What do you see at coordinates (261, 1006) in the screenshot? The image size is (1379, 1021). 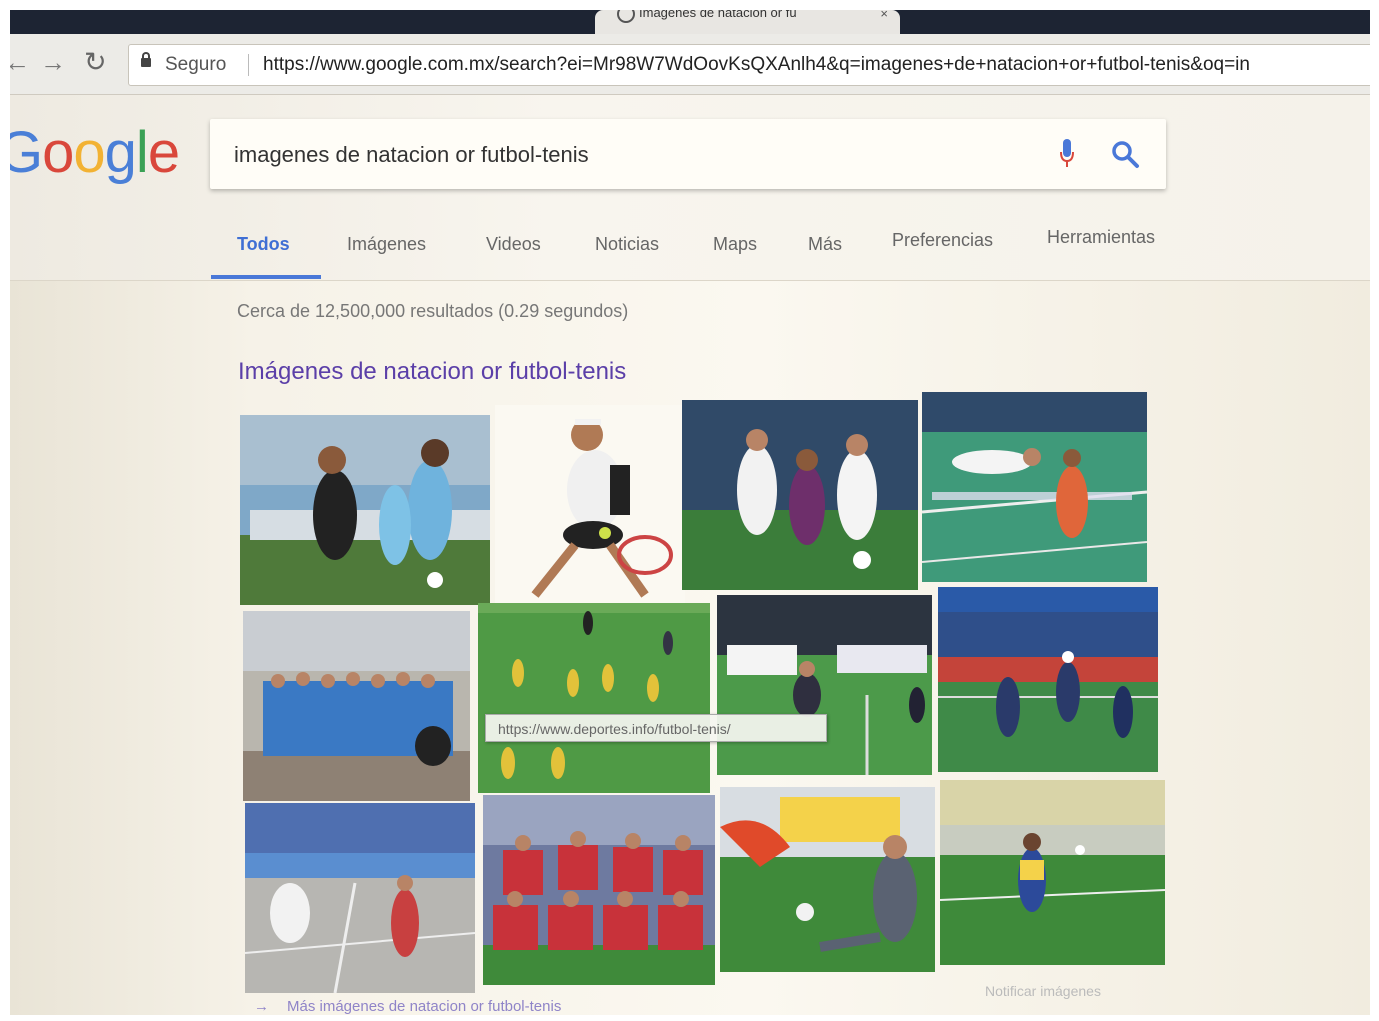 I see `arrow-right-icon: →` at bounding box center [261, 1006].